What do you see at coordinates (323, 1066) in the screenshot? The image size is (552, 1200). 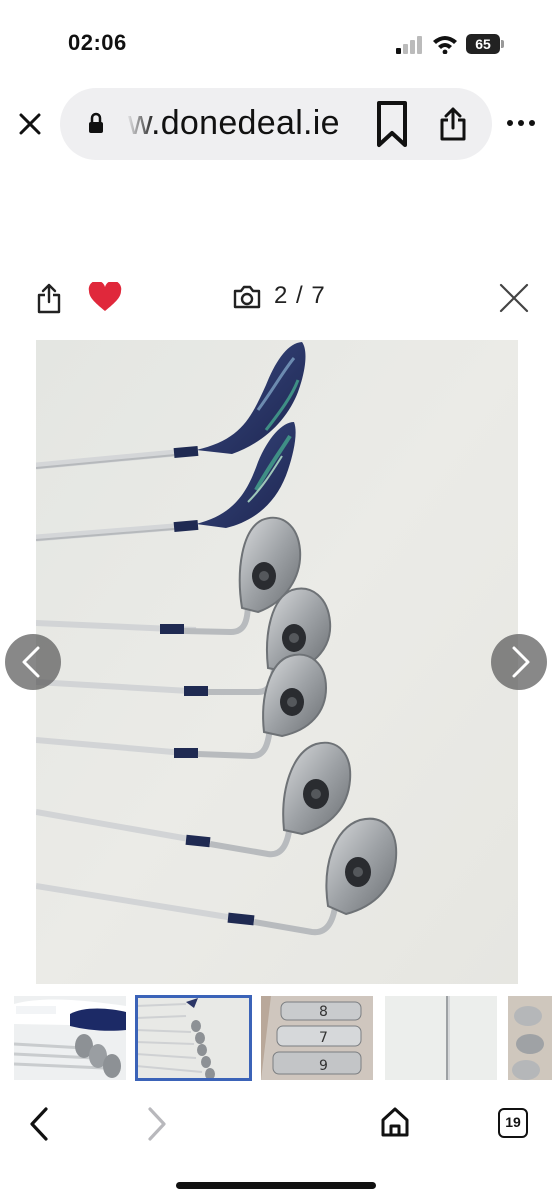 I see `svg-text: 9` at bounding box center [323, 1066].